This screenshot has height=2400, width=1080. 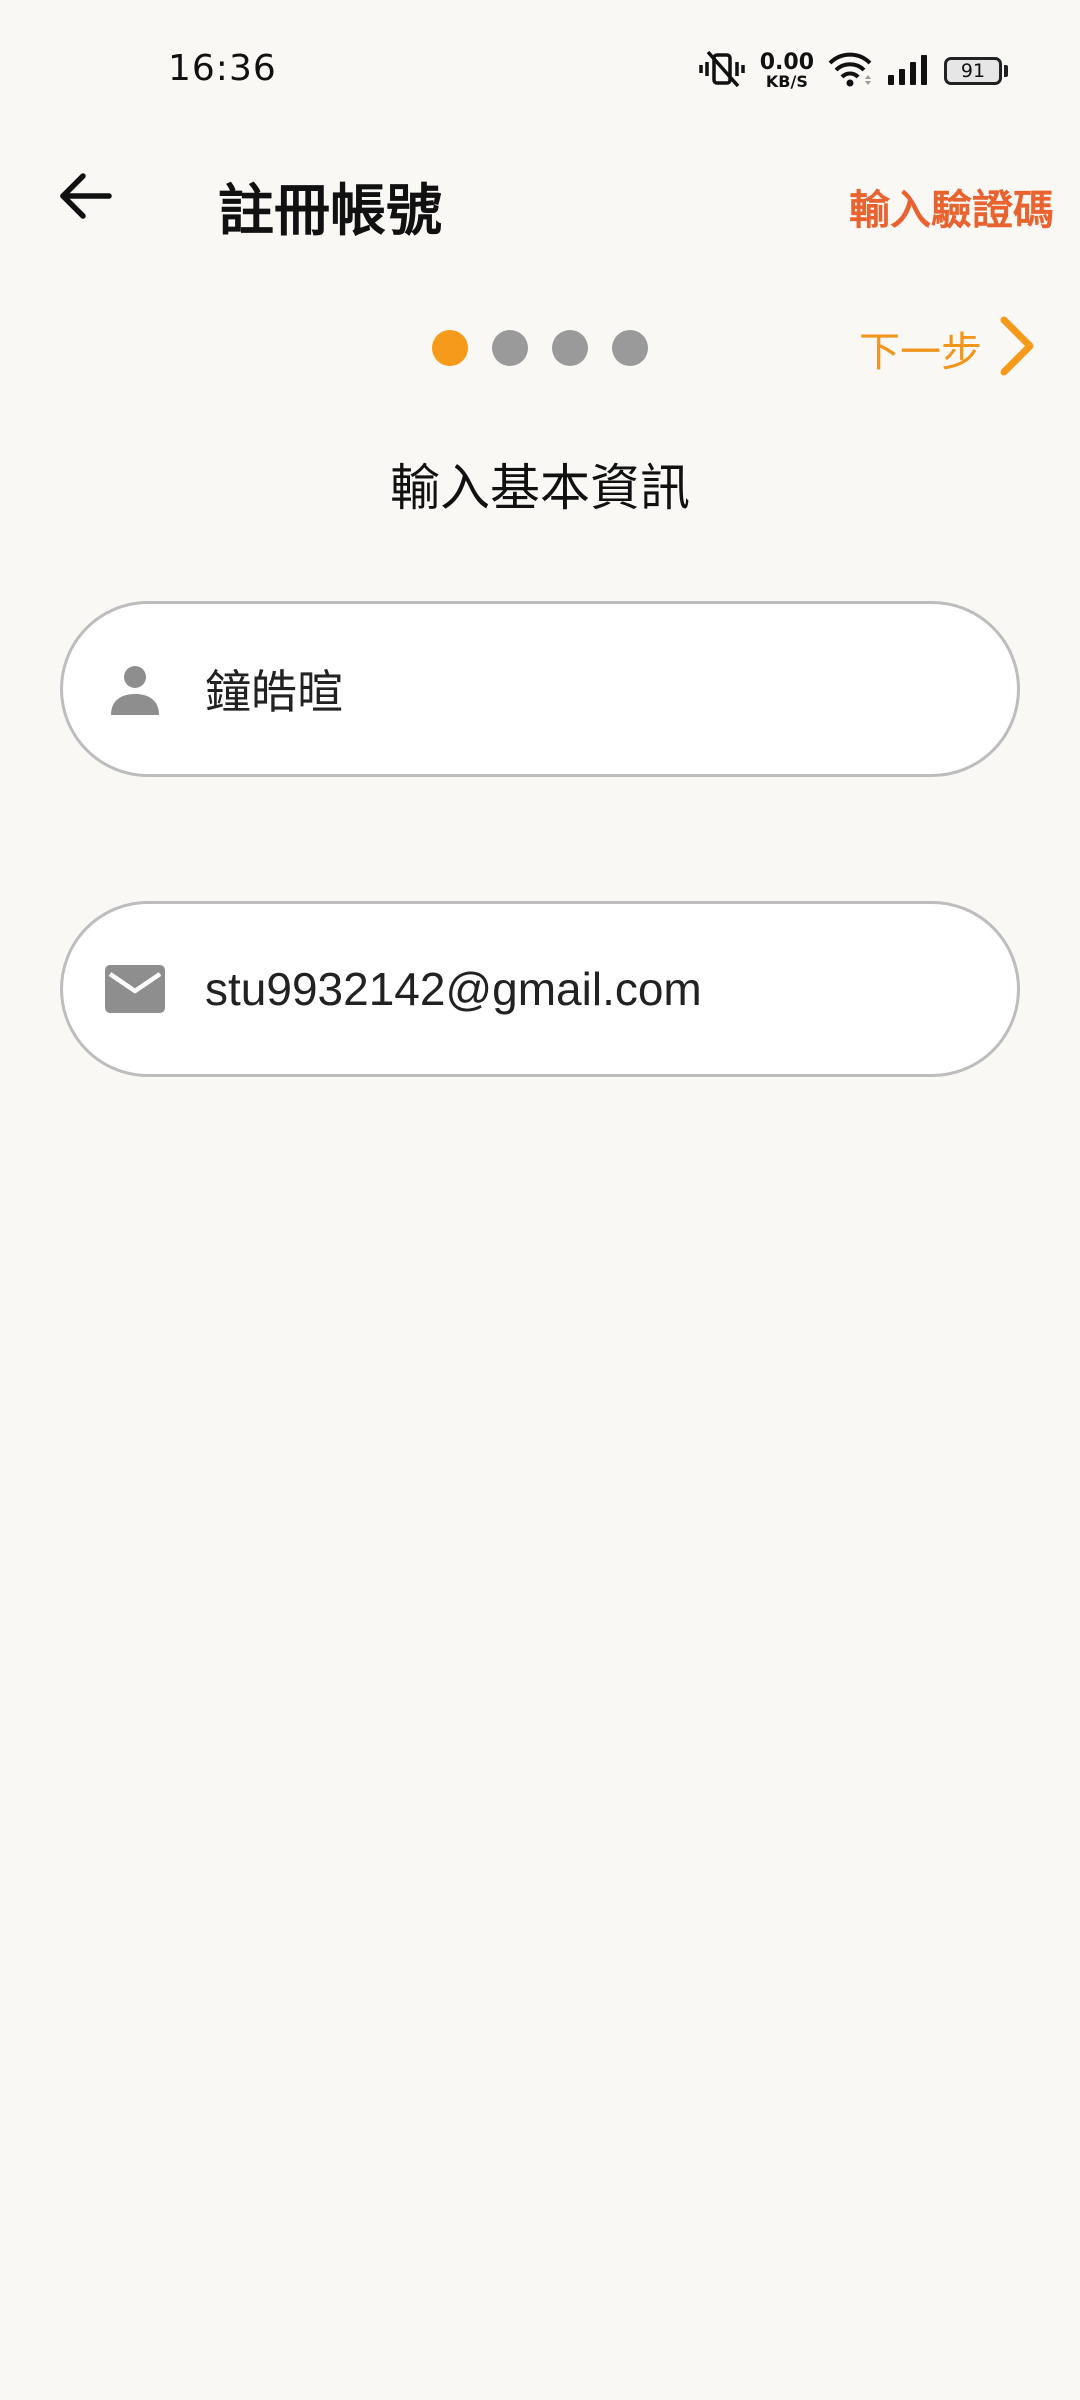 What do you see at coordinates (330, 211) in the screenshot?
I see `page-title: 註冊帳號` at bounding box center [330, 211].